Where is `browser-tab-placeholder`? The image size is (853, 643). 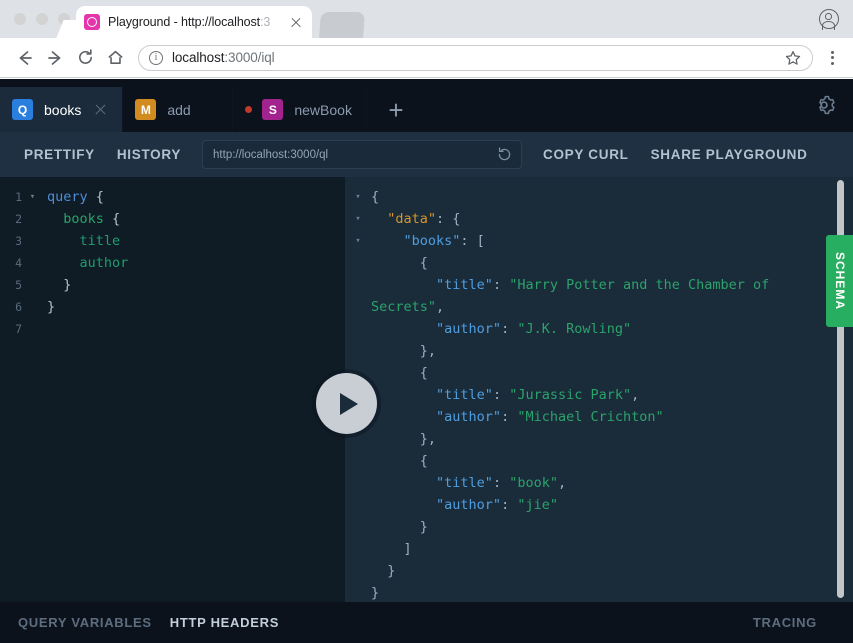 browser-tab-placeholder is located at coordinates (342, 25).